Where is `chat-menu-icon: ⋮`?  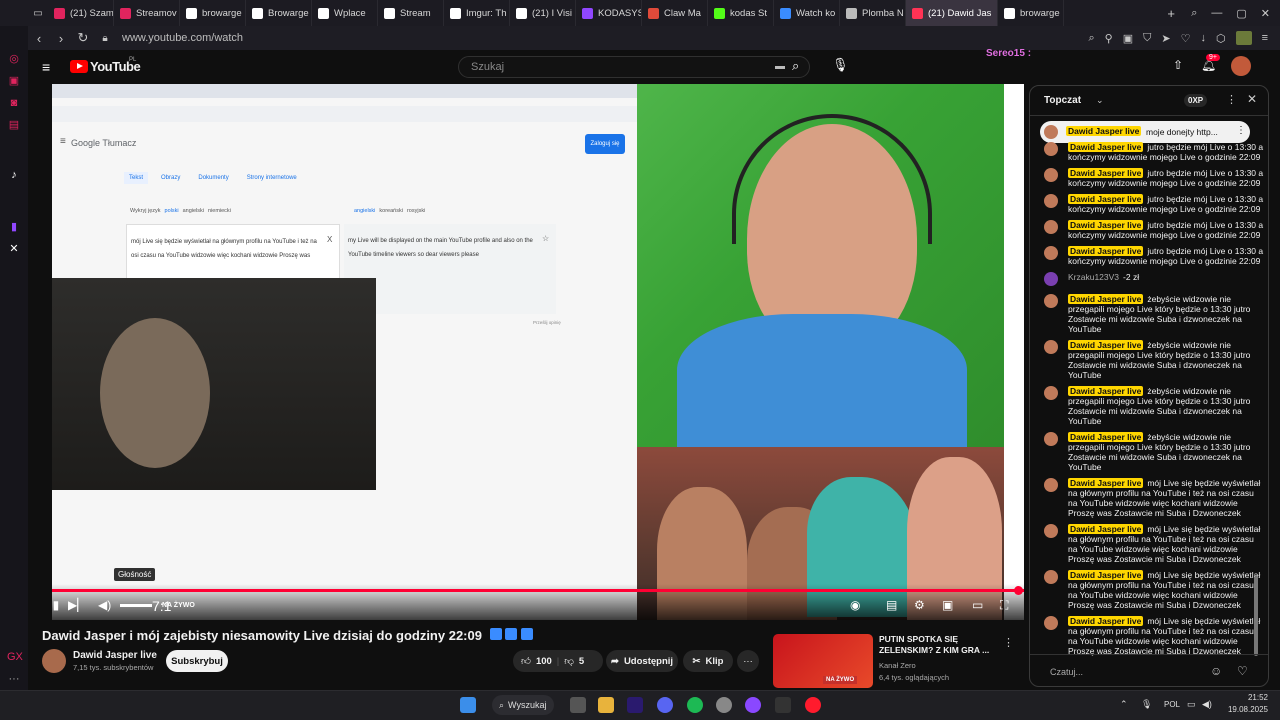
chat-menu-icon: ⋮ is located at coordinates (1231, 99).